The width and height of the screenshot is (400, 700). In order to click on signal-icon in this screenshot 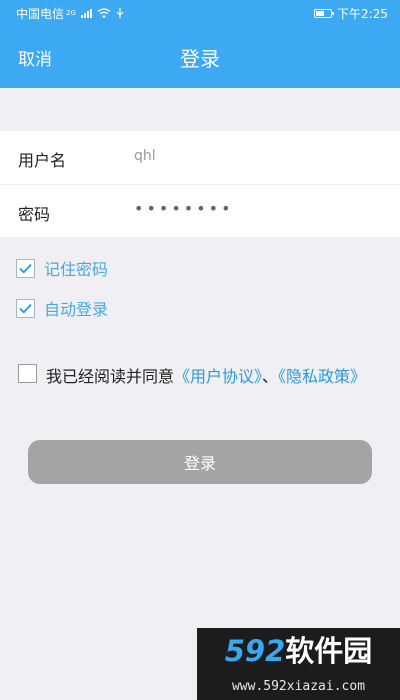, I will do `click(86, 13)`.